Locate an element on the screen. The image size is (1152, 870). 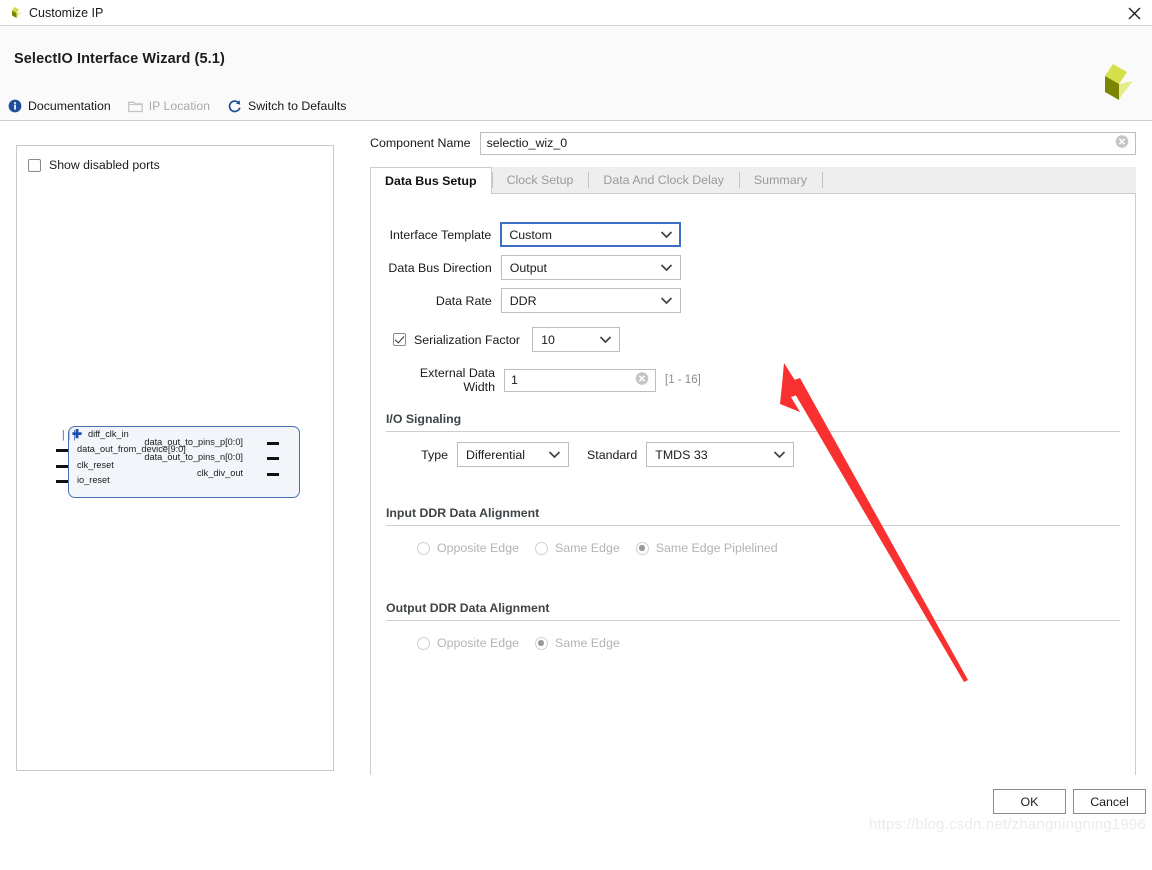
port-label-clk-reset: clk_reset is located at coordinates (95, 465).